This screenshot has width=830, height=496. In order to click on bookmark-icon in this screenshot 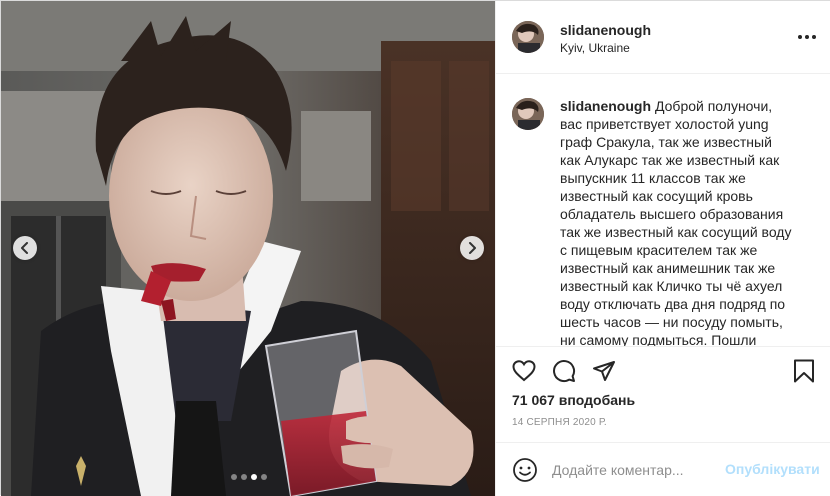, I will do `click(804, 371)`.